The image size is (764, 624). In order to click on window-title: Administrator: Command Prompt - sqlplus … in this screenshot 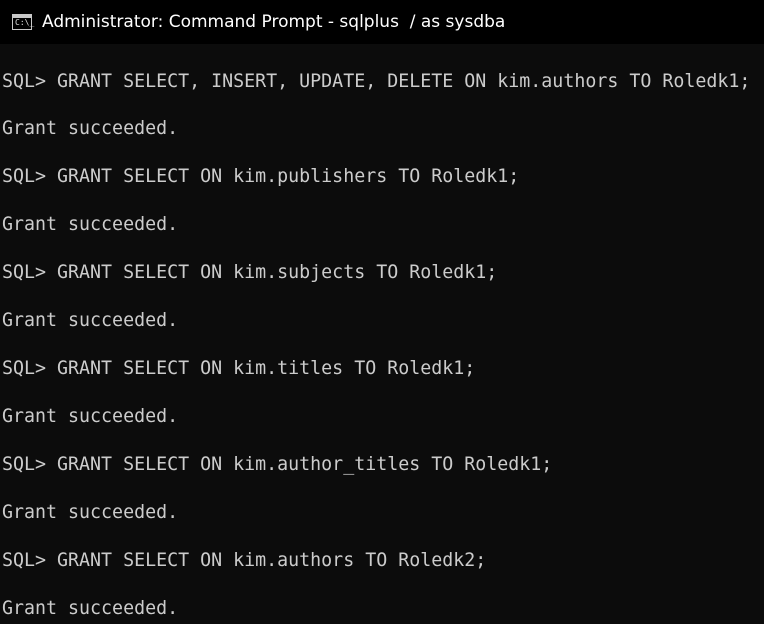, I will do `click(274, 22)`.